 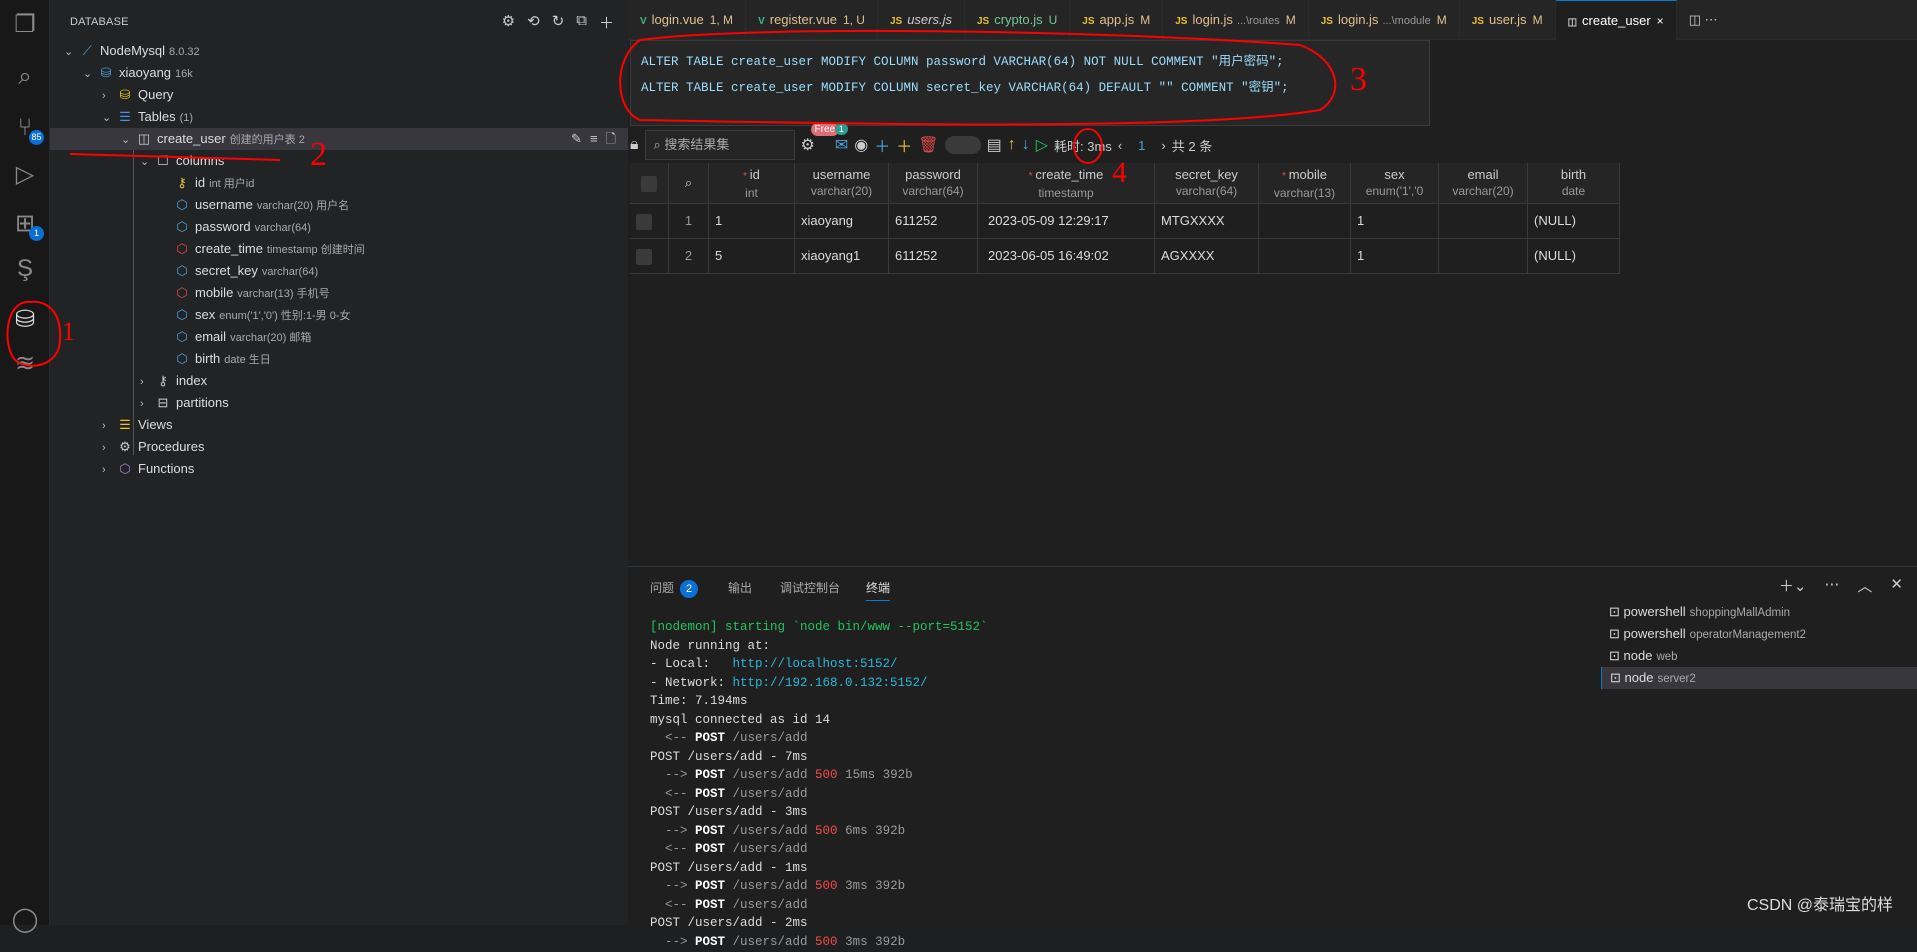 I want to click on table-cell: 2023-05-09 12:29:17, so click(x=1066, y=221).